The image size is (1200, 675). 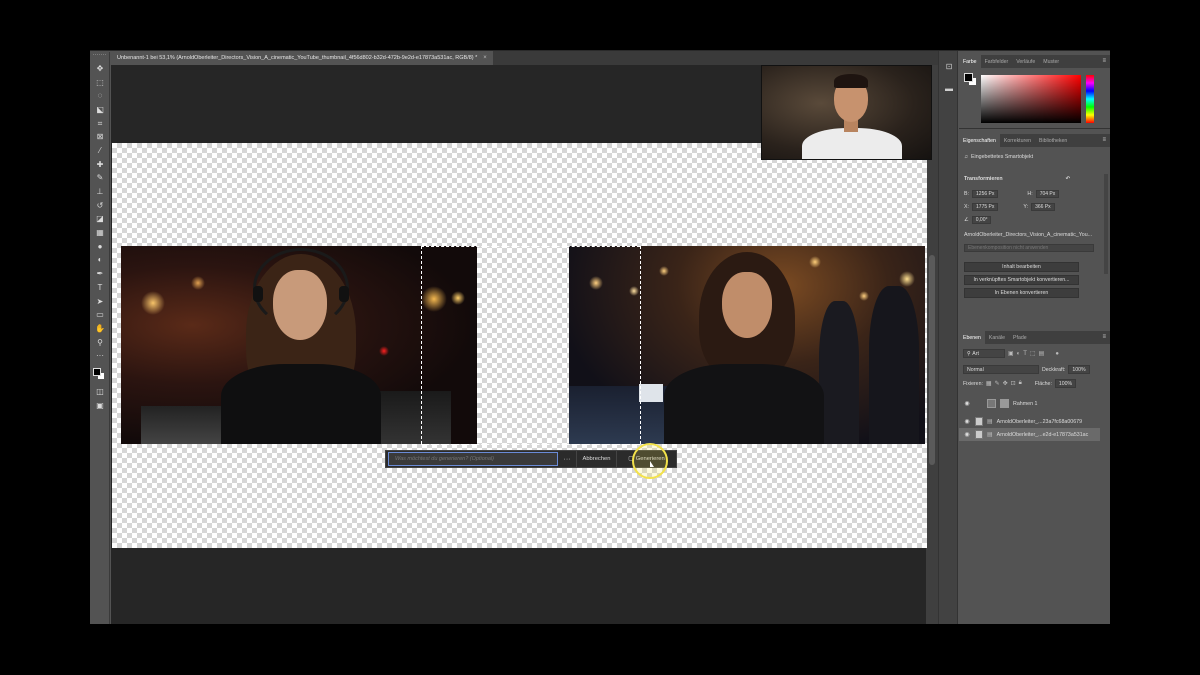 What do you see at coordinates (1025, 403) in the screenshot?
I see `layer-name: Rahmen 1` at bounding box center [1025, 403].